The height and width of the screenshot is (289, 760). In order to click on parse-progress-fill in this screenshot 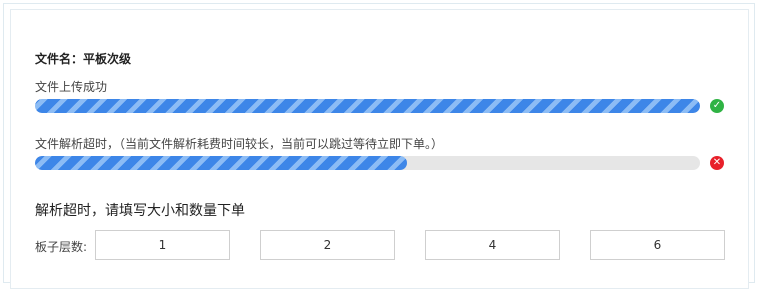, I will do `click(221, 163)`.